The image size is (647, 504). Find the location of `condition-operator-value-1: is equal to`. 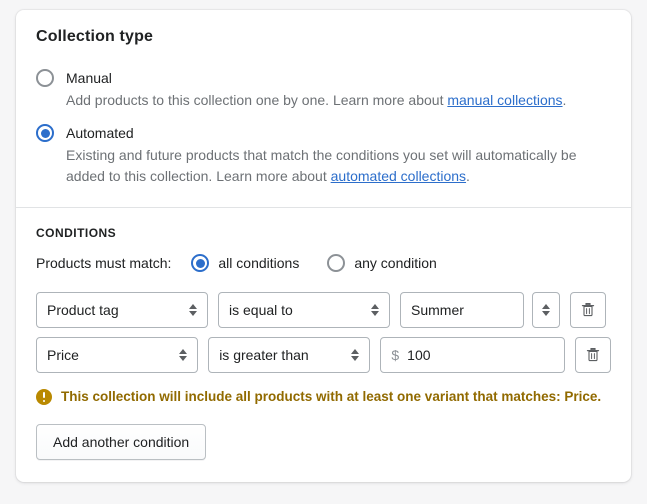

condition-operator-value-1: is equal to is located at coordinates (261, 310).